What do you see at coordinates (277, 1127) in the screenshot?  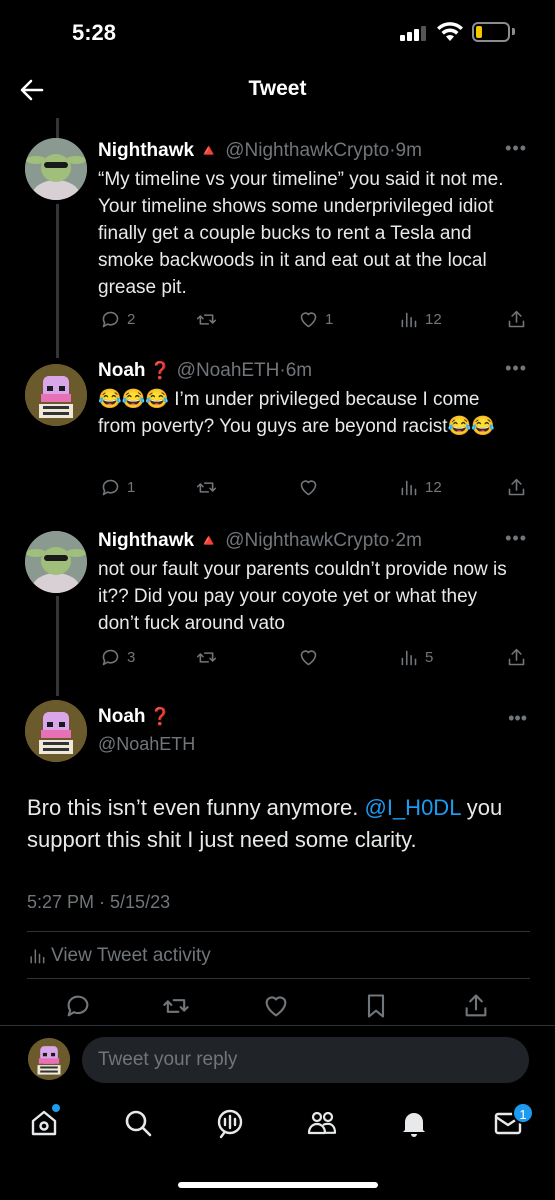 I see `tab-bar` at bounding box center [277, 1127].